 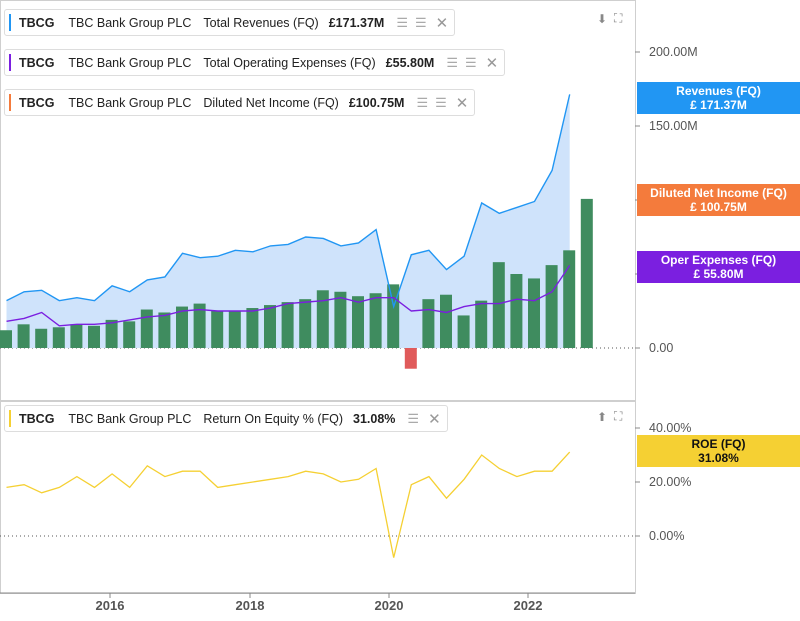 I want to click on badge-net-income: Diluted Net Income (FQ) £ 100.75M, so click(x=718, y=200).